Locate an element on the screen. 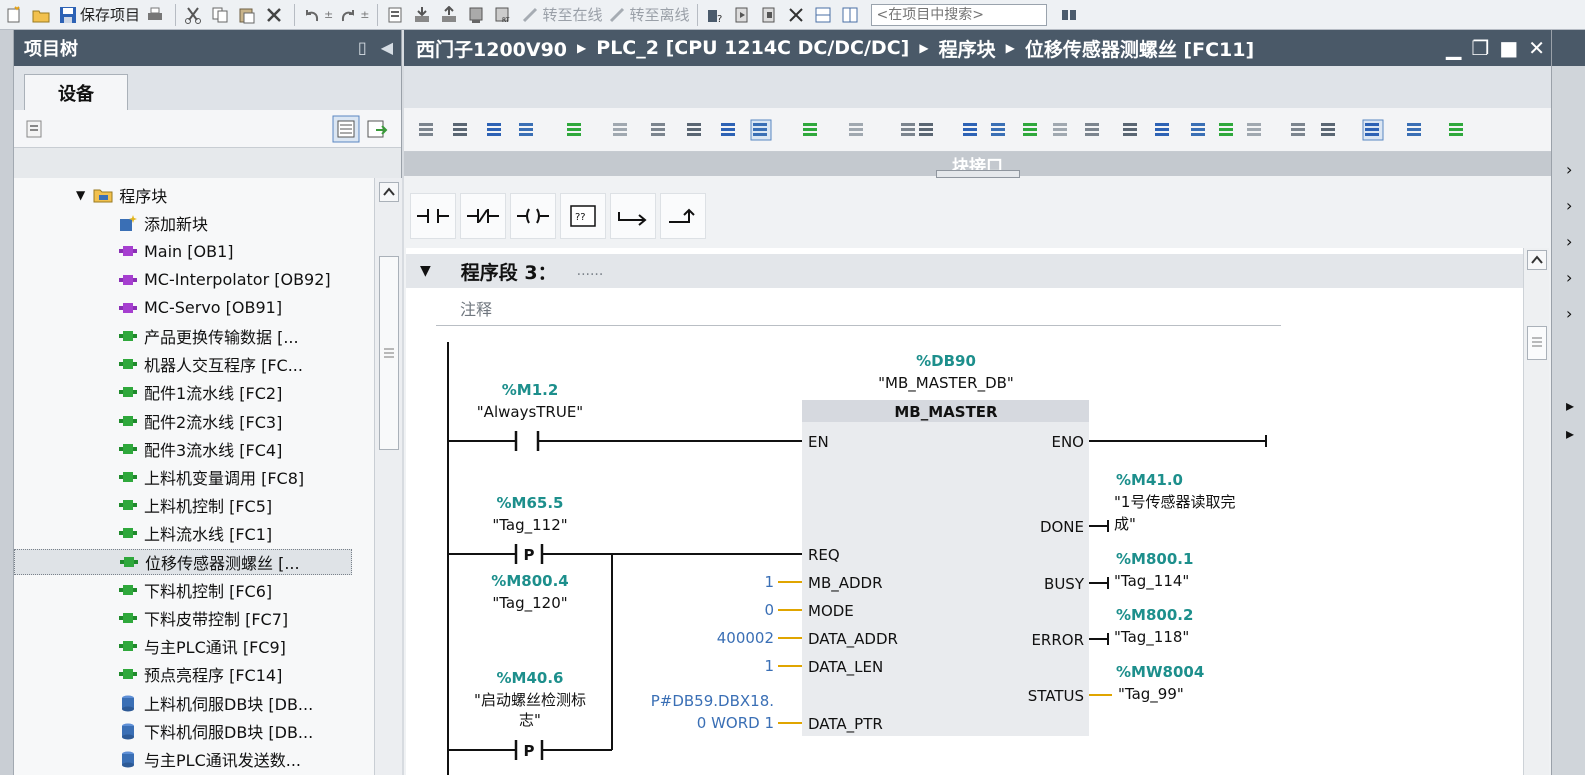  tree-item: 预点亮程序 [FC14] is located at coordinates (200, 674).